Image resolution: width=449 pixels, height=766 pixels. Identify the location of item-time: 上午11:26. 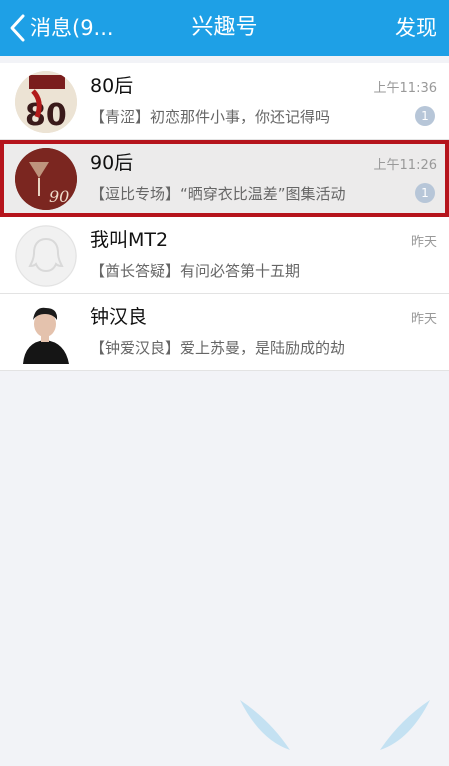
(405, 165).